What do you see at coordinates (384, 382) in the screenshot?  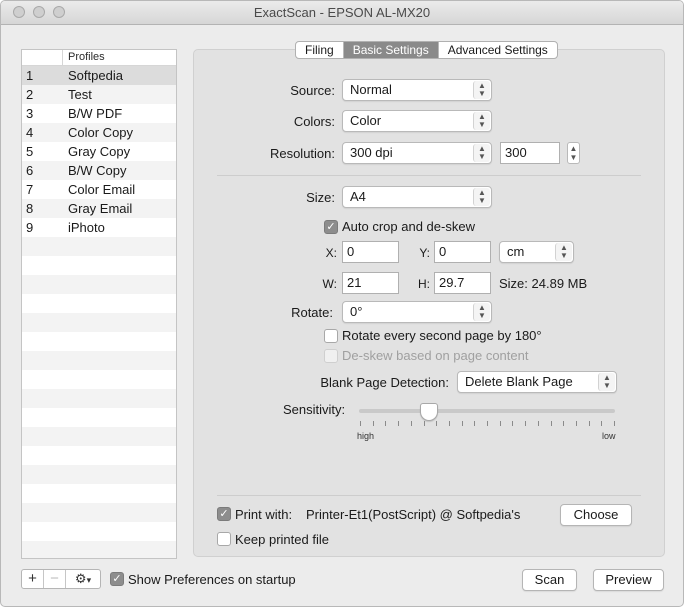 I see `blank-page-label: Blank Page Detection:` at bounding box center [384, 382].